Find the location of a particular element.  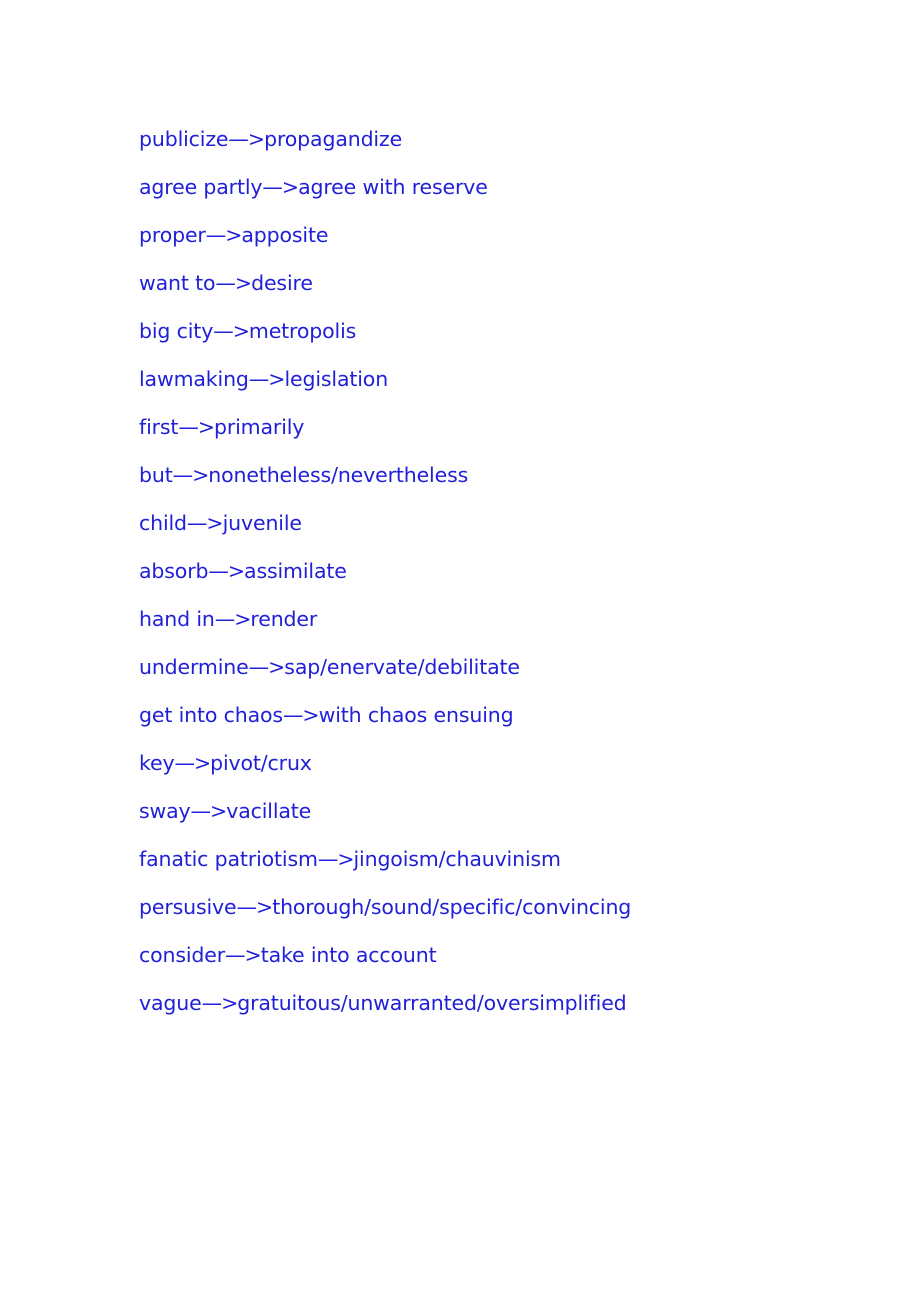

vocab-entry: undermine—>sap/enervate/debilitate is located at coordinates (489, 674).